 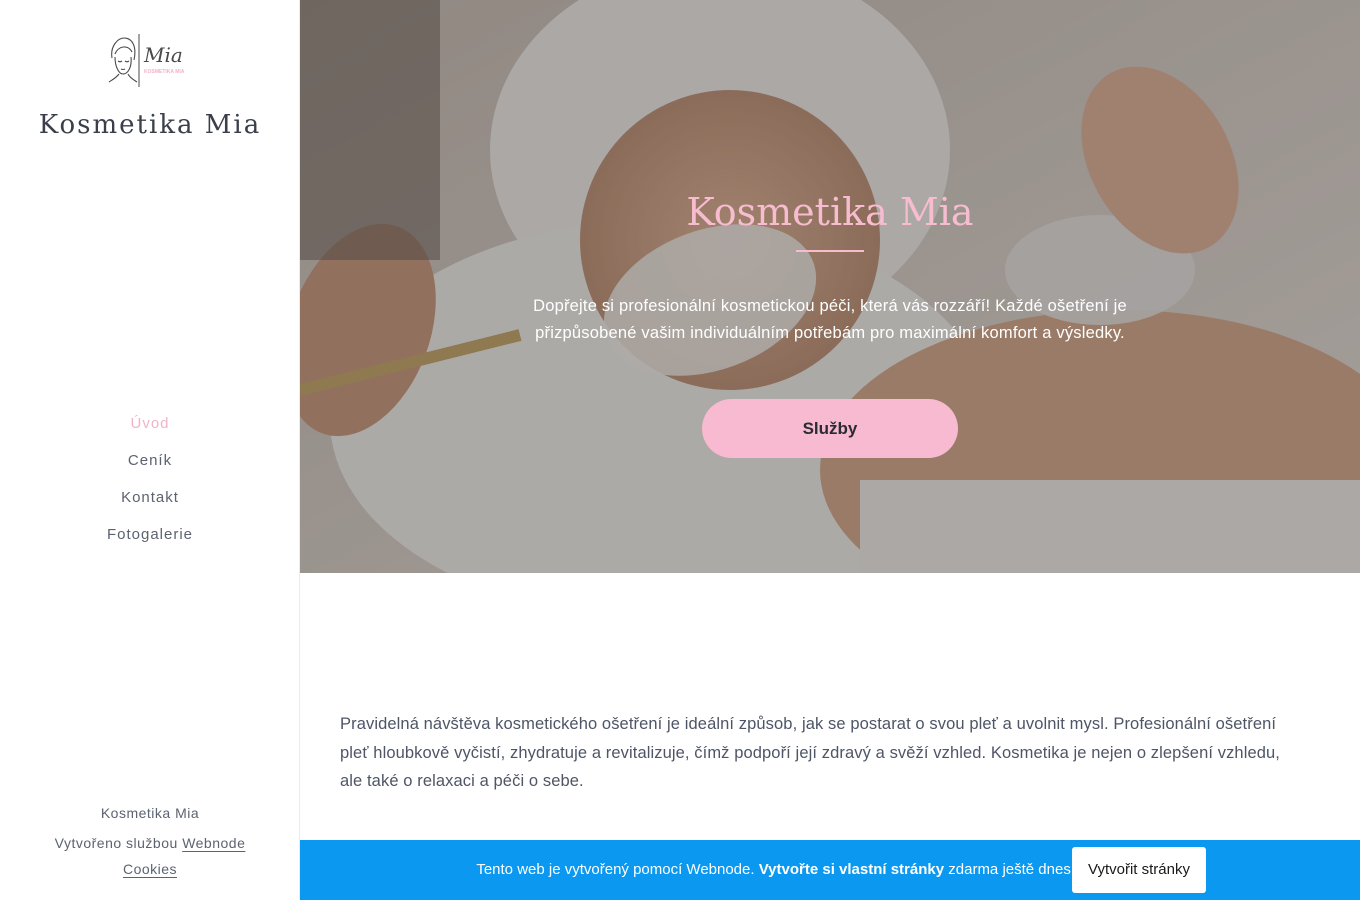 I want to click on hero-divider, so click(x=830, y=251).